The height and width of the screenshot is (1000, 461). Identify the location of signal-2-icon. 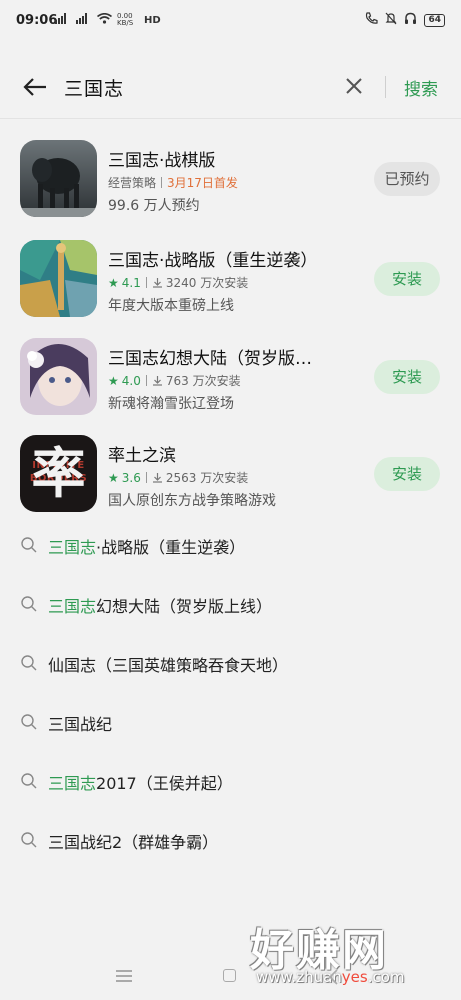
(84, 20).